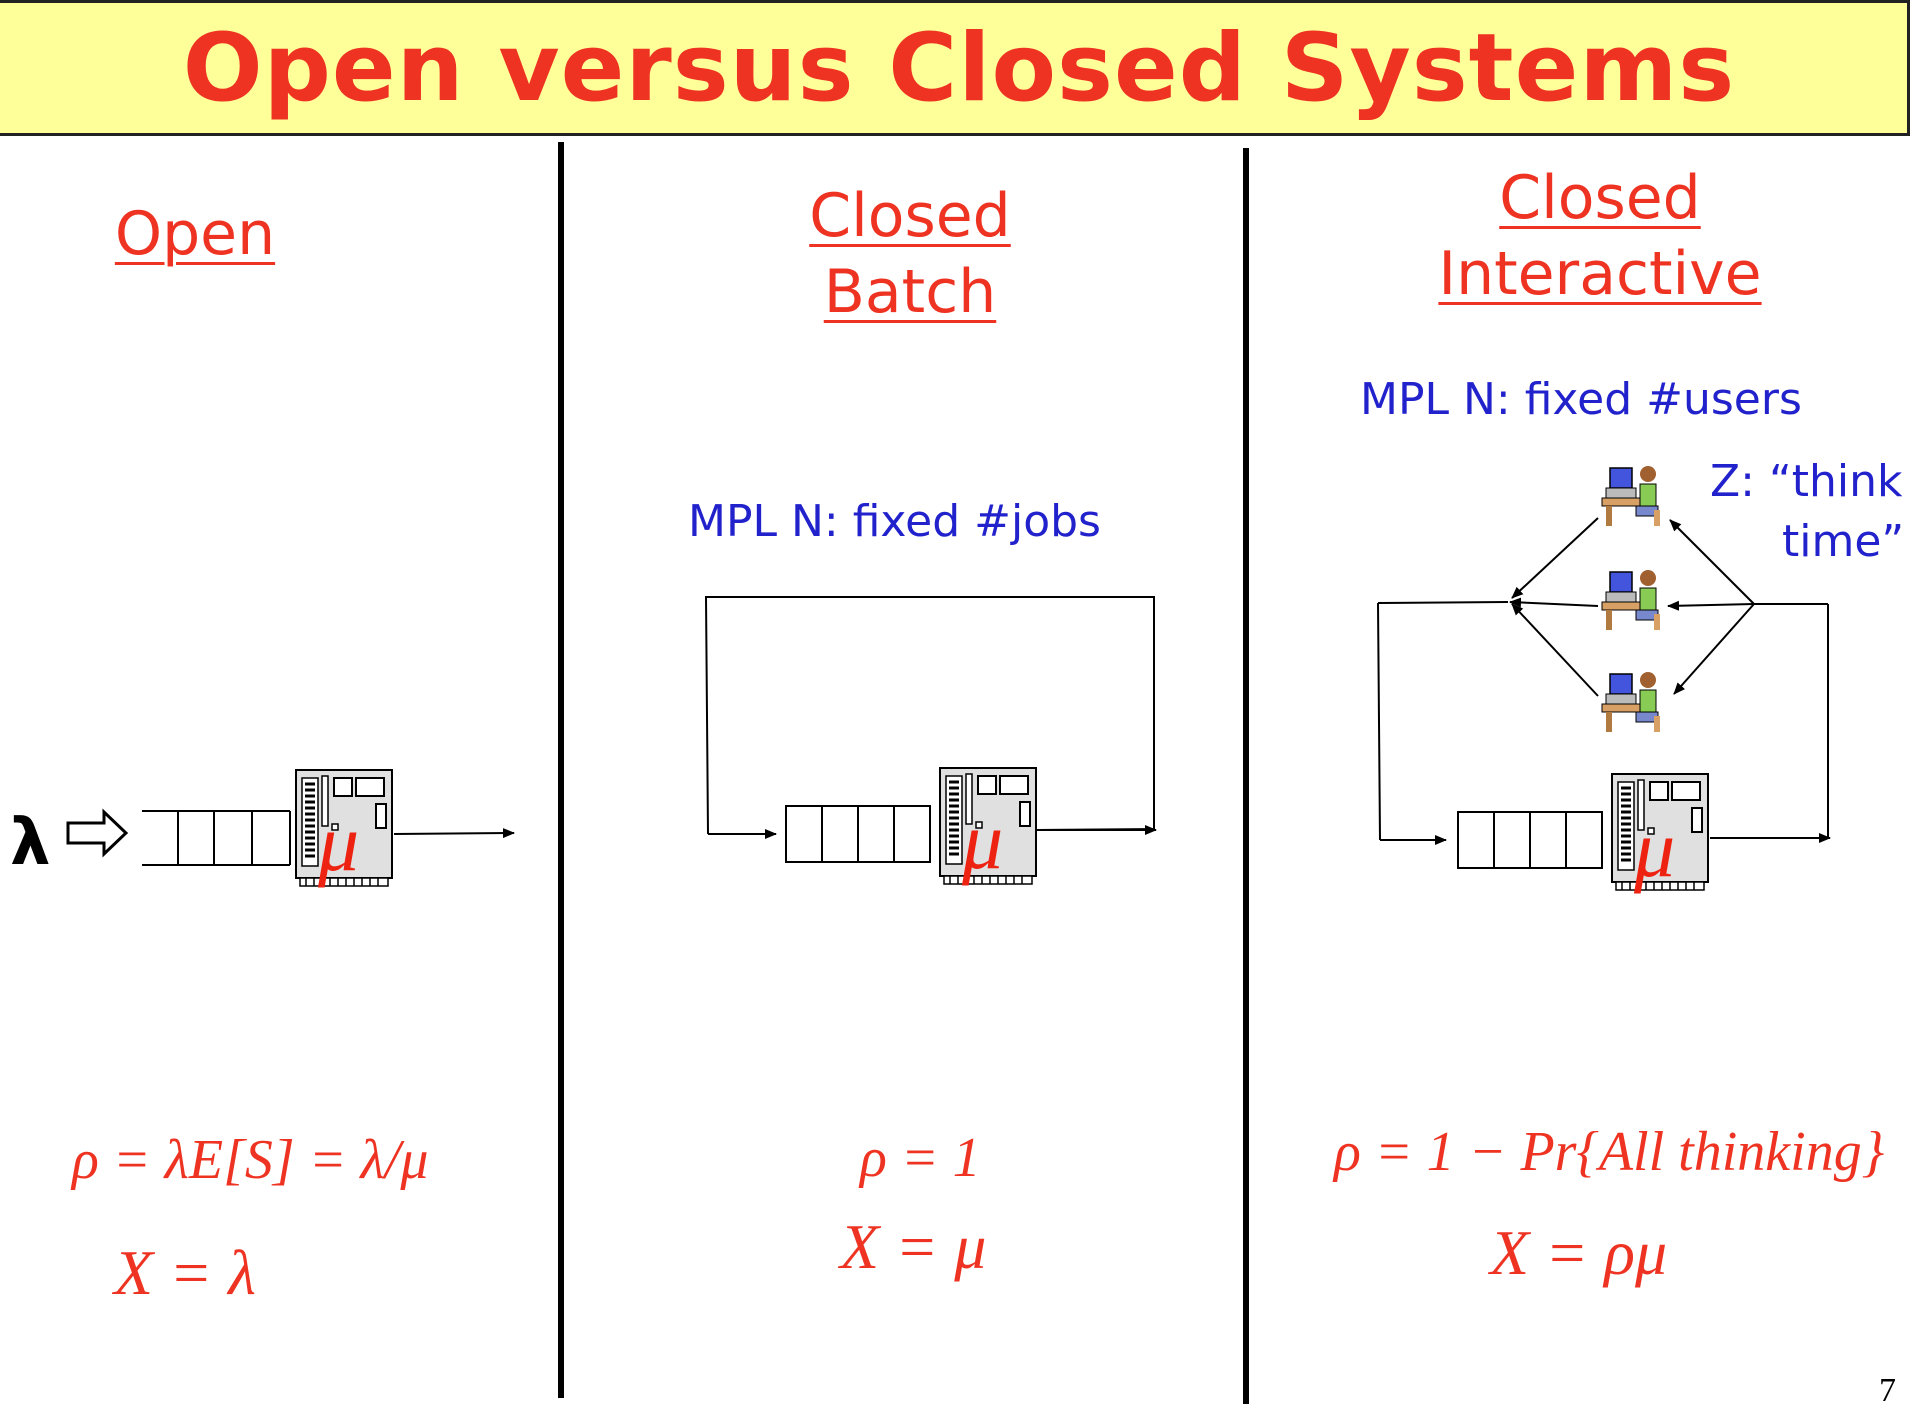 This screenshot has height=1424, width=1918. What do you see at coordinates (454, 833) in the screenshot?
I see `departure-arrow-open` at bounding box center [454, 833].